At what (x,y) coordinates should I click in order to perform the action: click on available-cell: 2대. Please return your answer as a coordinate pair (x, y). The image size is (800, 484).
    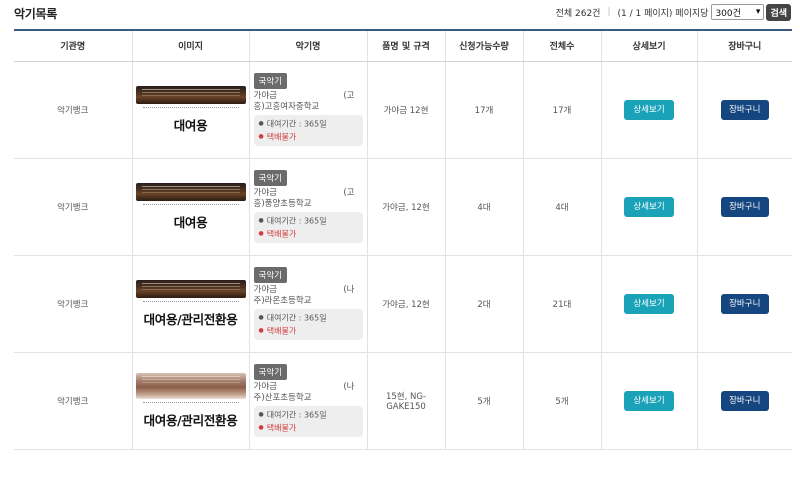
    Looking at the image, I should click on (483, 304).